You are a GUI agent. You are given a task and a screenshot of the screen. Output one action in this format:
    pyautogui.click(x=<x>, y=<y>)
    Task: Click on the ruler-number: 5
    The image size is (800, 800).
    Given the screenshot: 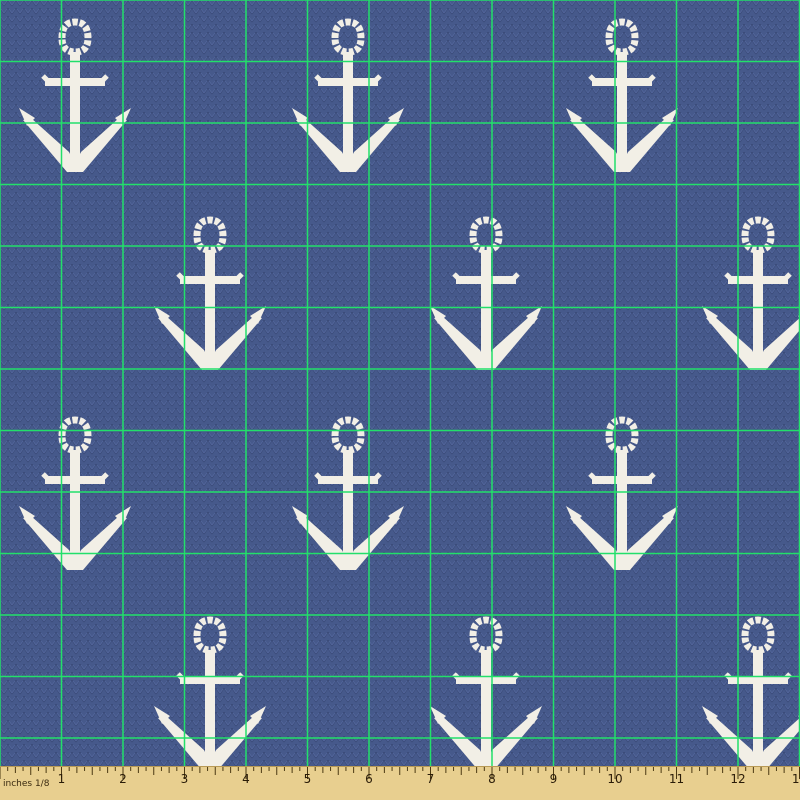 What is the action you would take?
    pyautogui.click(x=307, y=779)
    